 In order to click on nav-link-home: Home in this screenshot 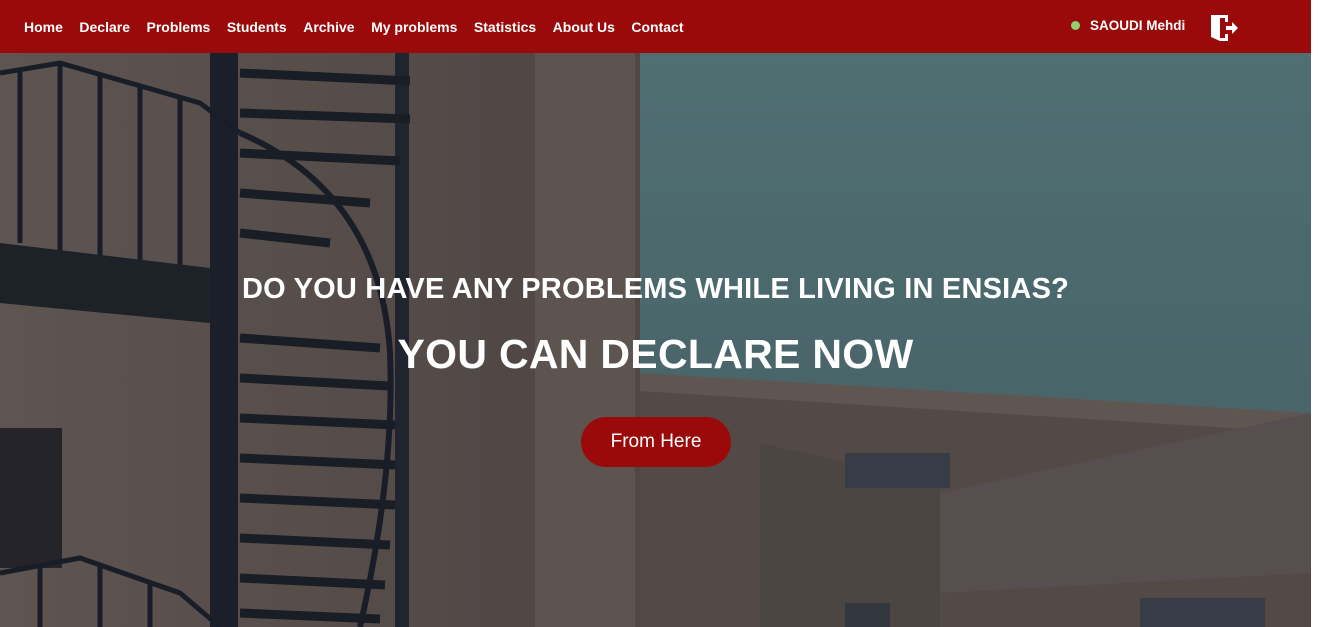, I will do `click(43, 27)`.